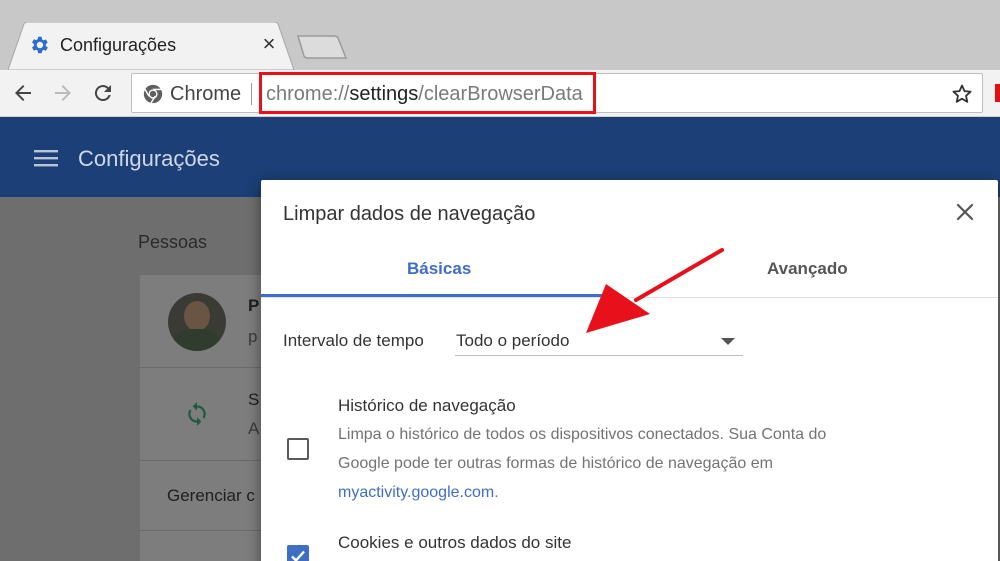 This screenshot has height=561, width=1000. What do you see at coordinates (298, 449) in the screenshot?
I see `history-checkbox` at bounding box center [298, 449].